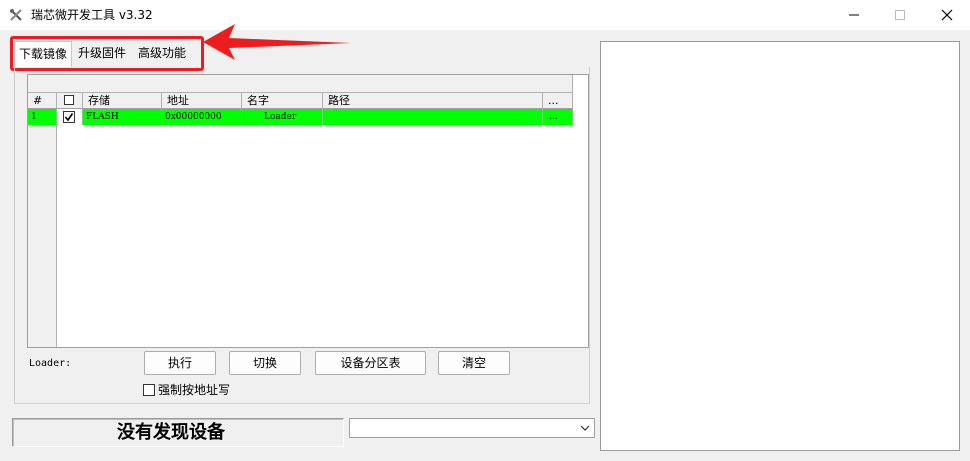  I want to click on row-path, so click(433, 117).